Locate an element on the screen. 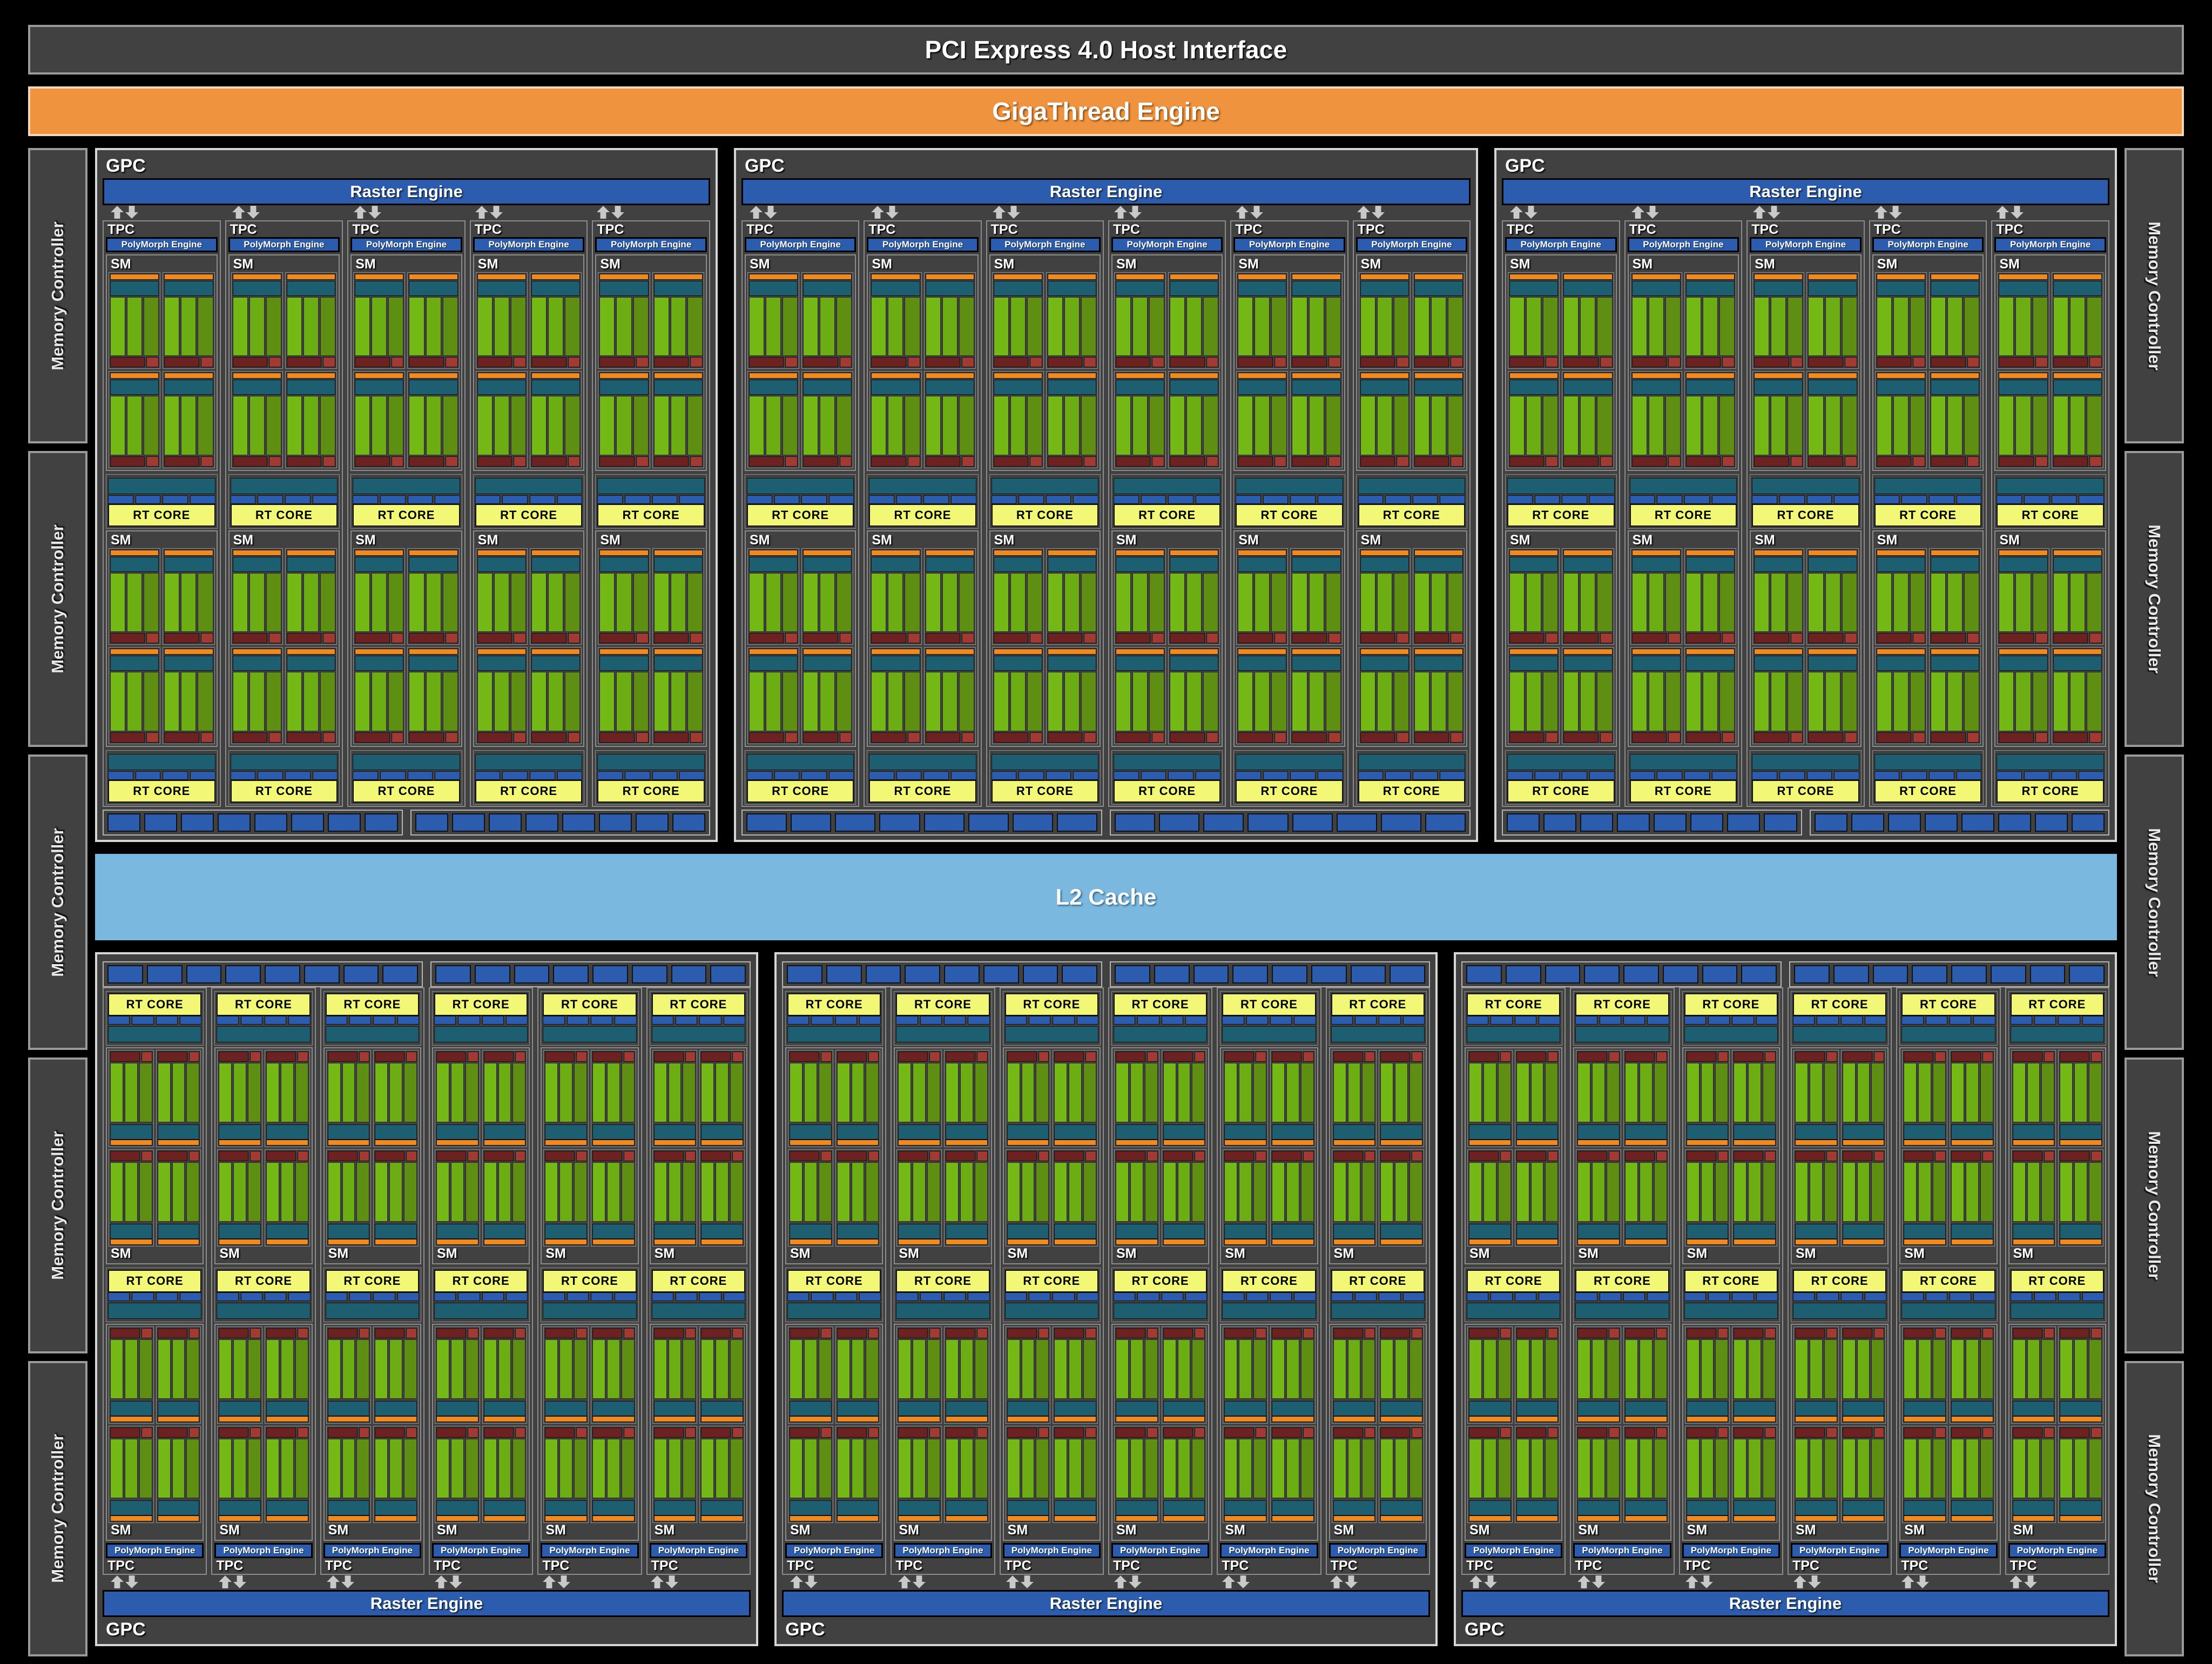 This screenshot has width=2212, height=1664. memory-controller-label: Memory Controller is located at coordinates (58, 295).